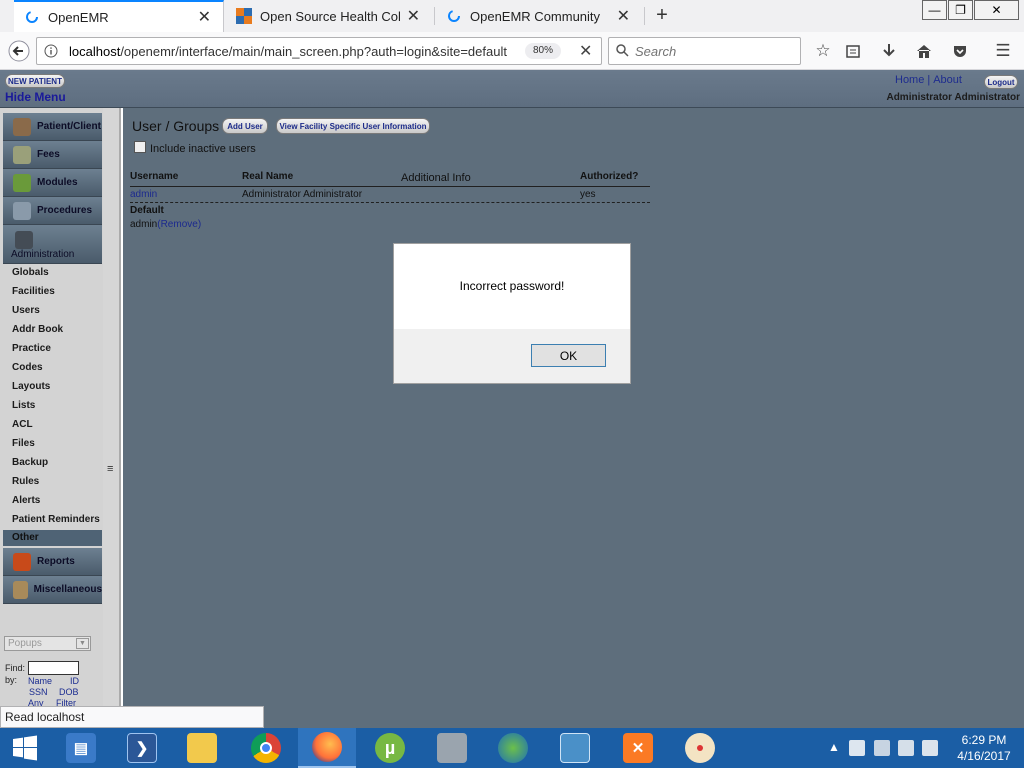 The height and width of the screenshot is (768, 1024). I want to click on taskbar-file-explorer, so click(202, 748).